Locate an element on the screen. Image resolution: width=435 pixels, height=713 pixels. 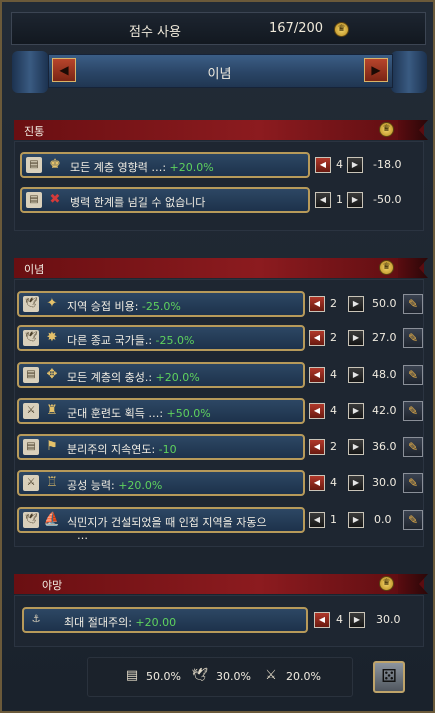
modifier-text: 다른 종교 국가들.: -25.0% is located at coordinates (131, 340).